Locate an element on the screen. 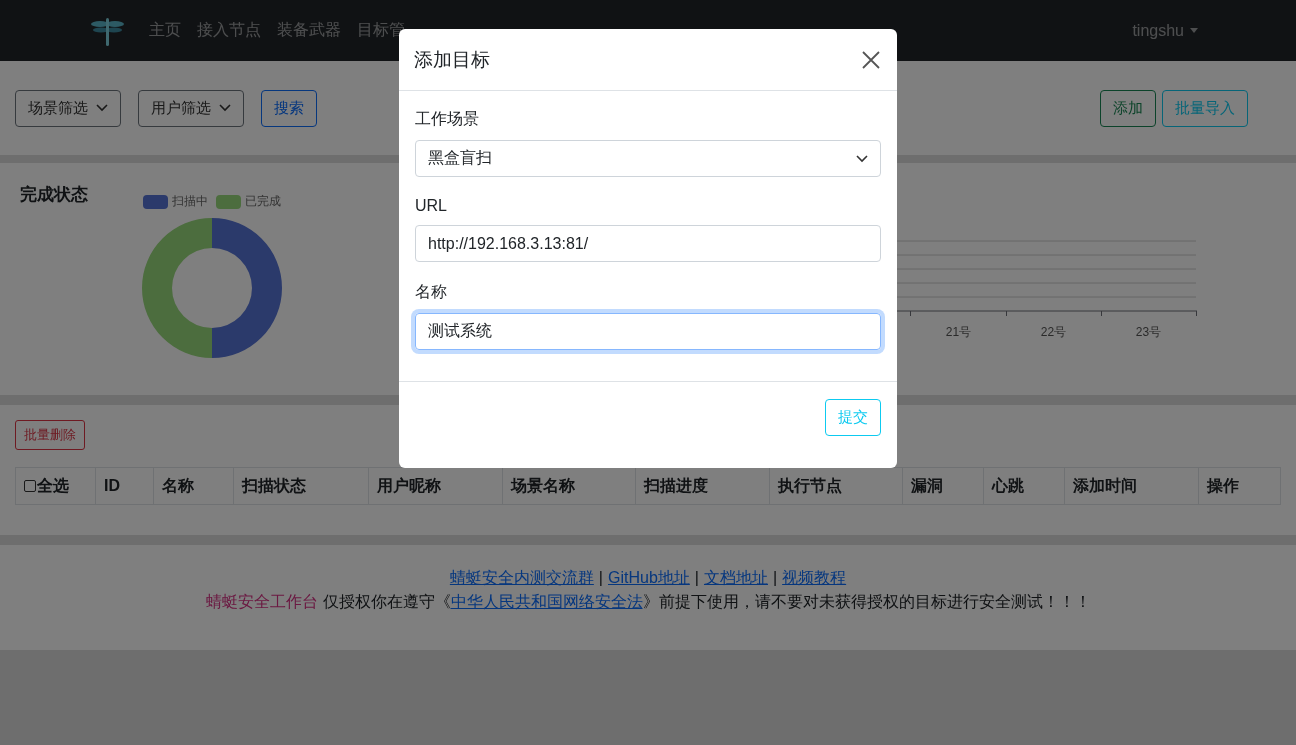 The image size is (1296, 745). submit-button: 提交 is located at coordinates (853, 417).